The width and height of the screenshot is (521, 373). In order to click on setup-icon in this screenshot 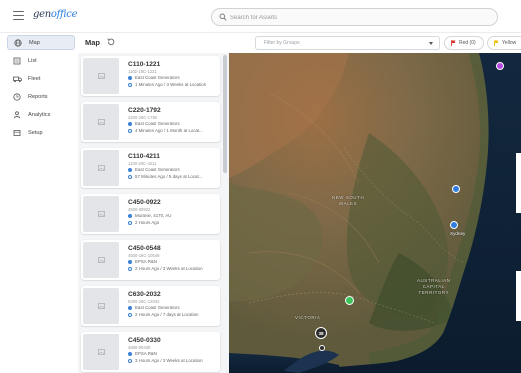, I will do `click(17, 133)`.